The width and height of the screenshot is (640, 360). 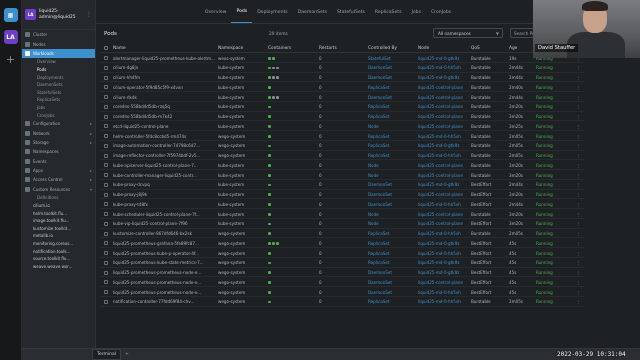 I want to click on tab-overview: Overview, so click(x=216, y=16).